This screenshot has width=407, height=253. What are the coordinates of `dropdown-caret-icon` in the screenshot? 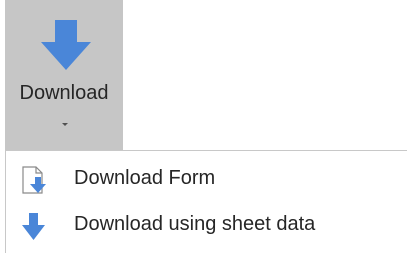 It's located at (65, 124).